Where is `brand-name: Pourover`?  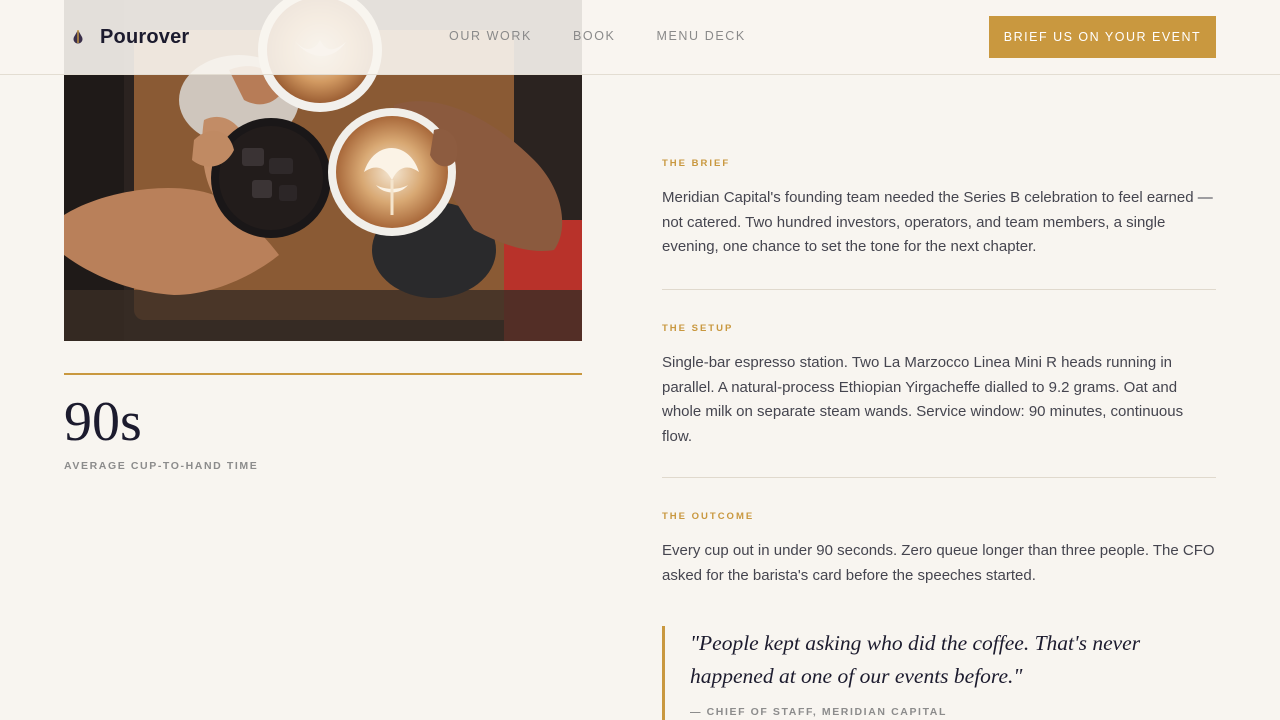
brand-name: Pourover is located at coordinates (145, 36).